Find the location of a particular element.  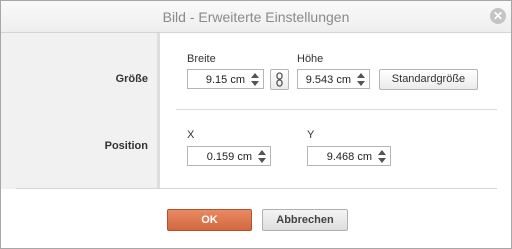

dialog-title: Bild - Erweiterte Einstellungen is located at coordinates (256, 17).